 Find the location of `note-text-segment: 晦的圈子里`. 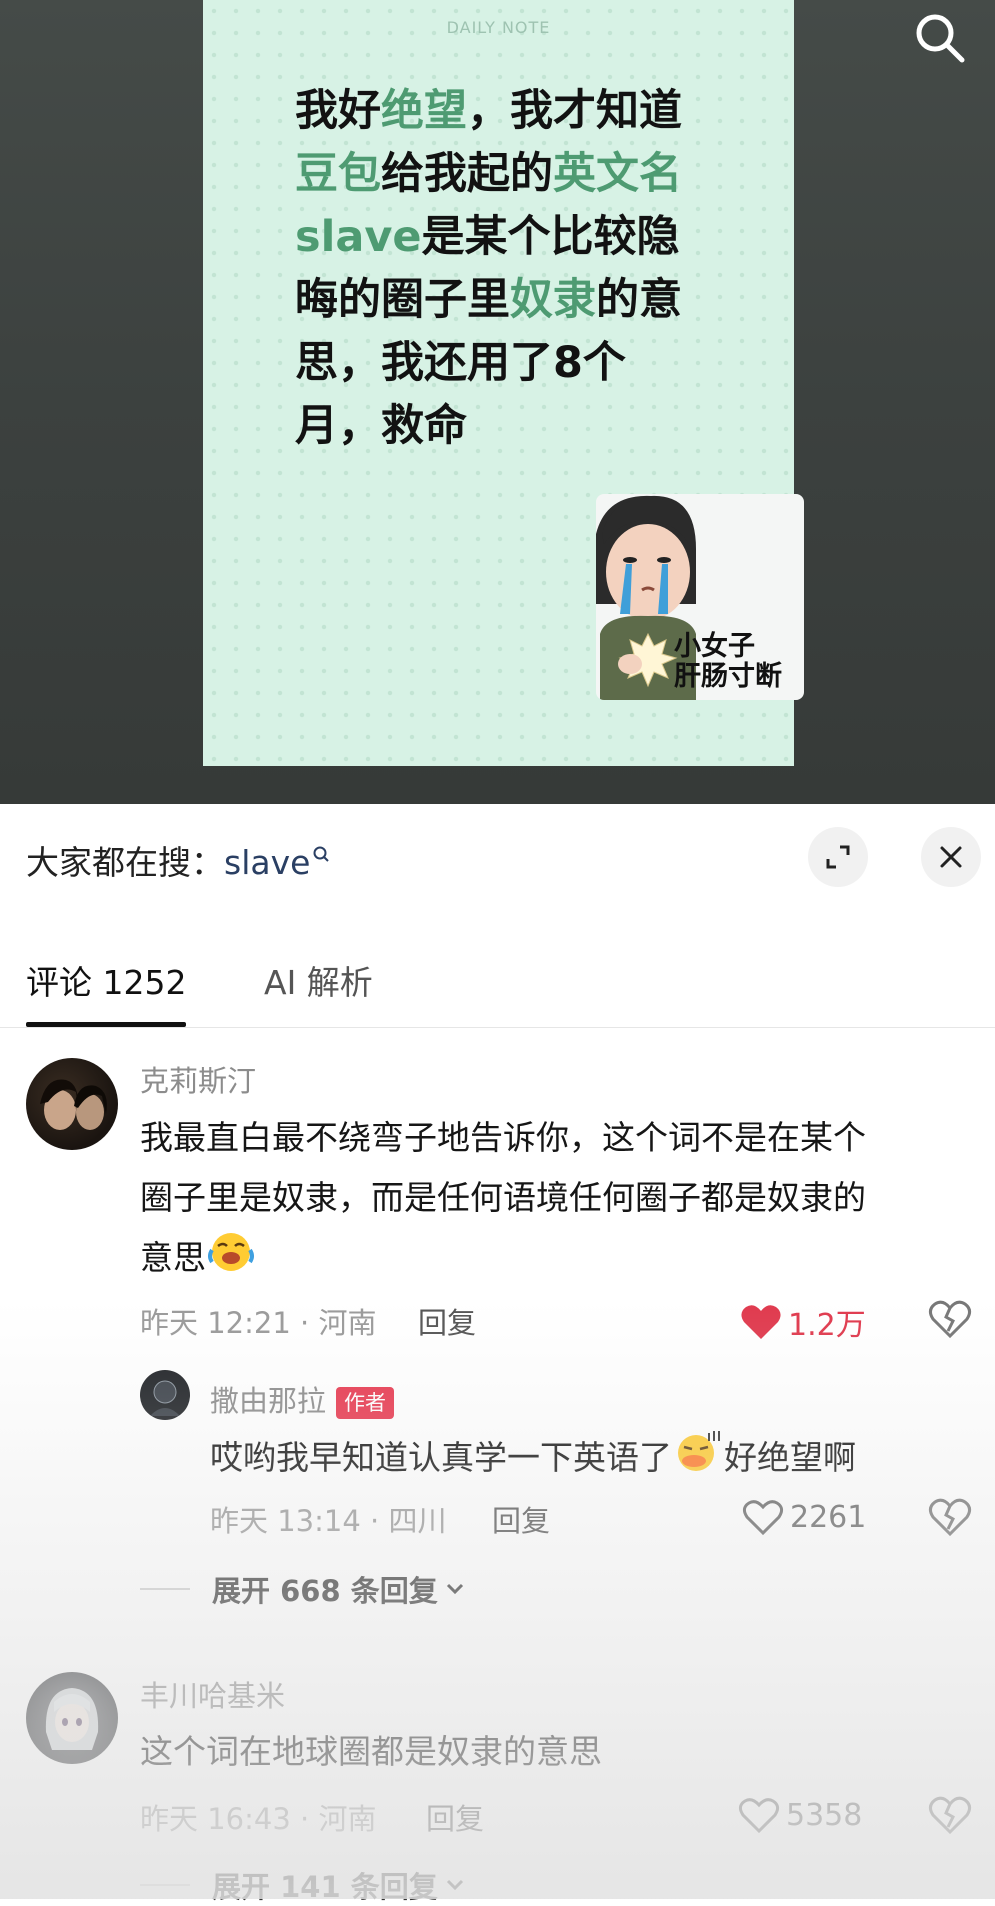

note-text-segment: 晦的圈子里 is located at coordinates (402, 300).